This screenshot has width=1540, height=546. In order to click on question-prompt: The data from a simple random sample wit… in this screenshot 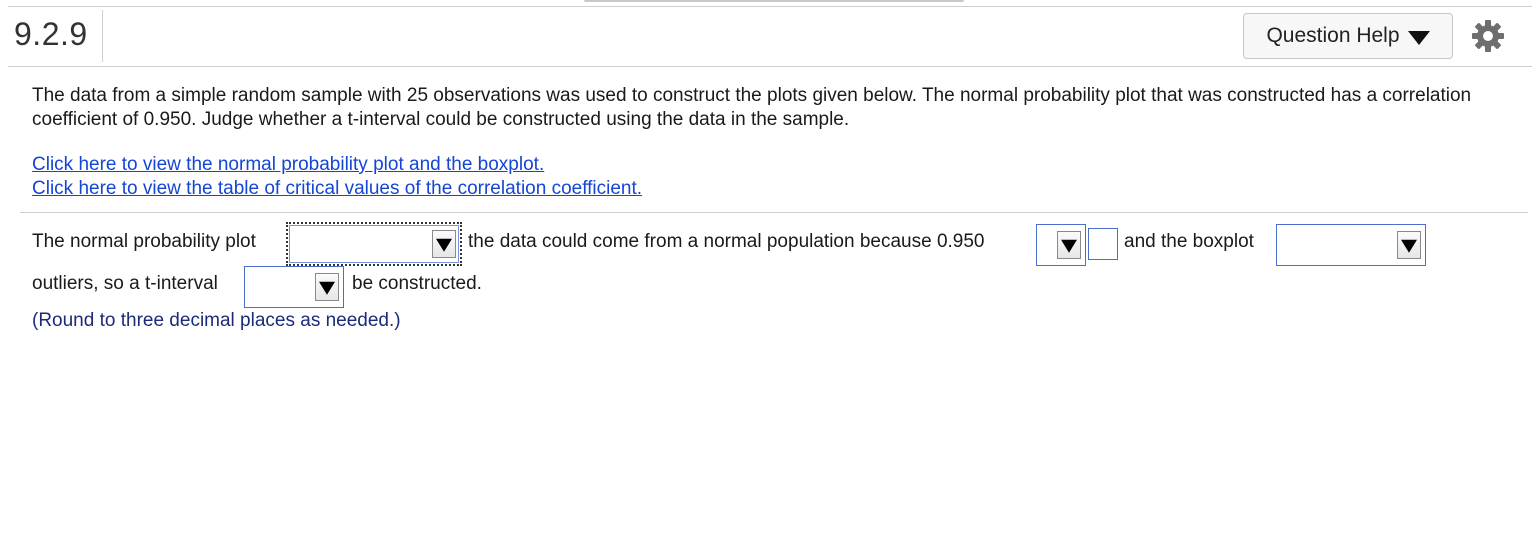, I will do `click(752, 107)`.